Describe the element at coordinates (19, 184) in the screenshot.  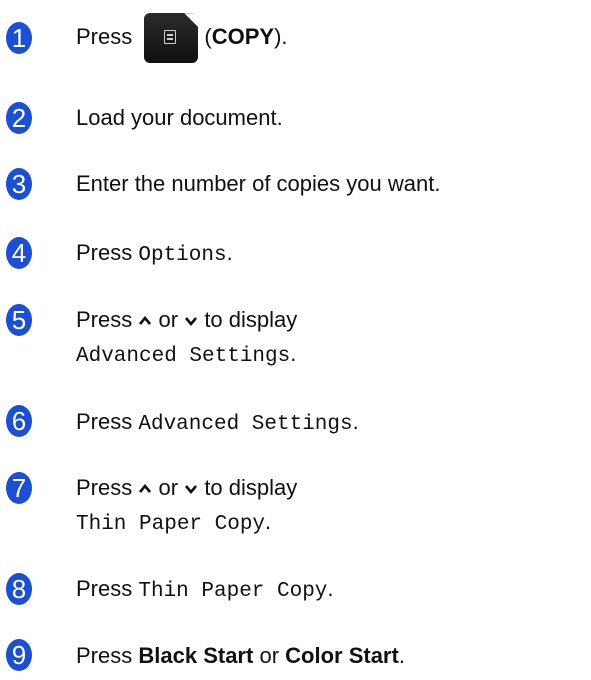
I see `step-number-badge: 3` at that location.